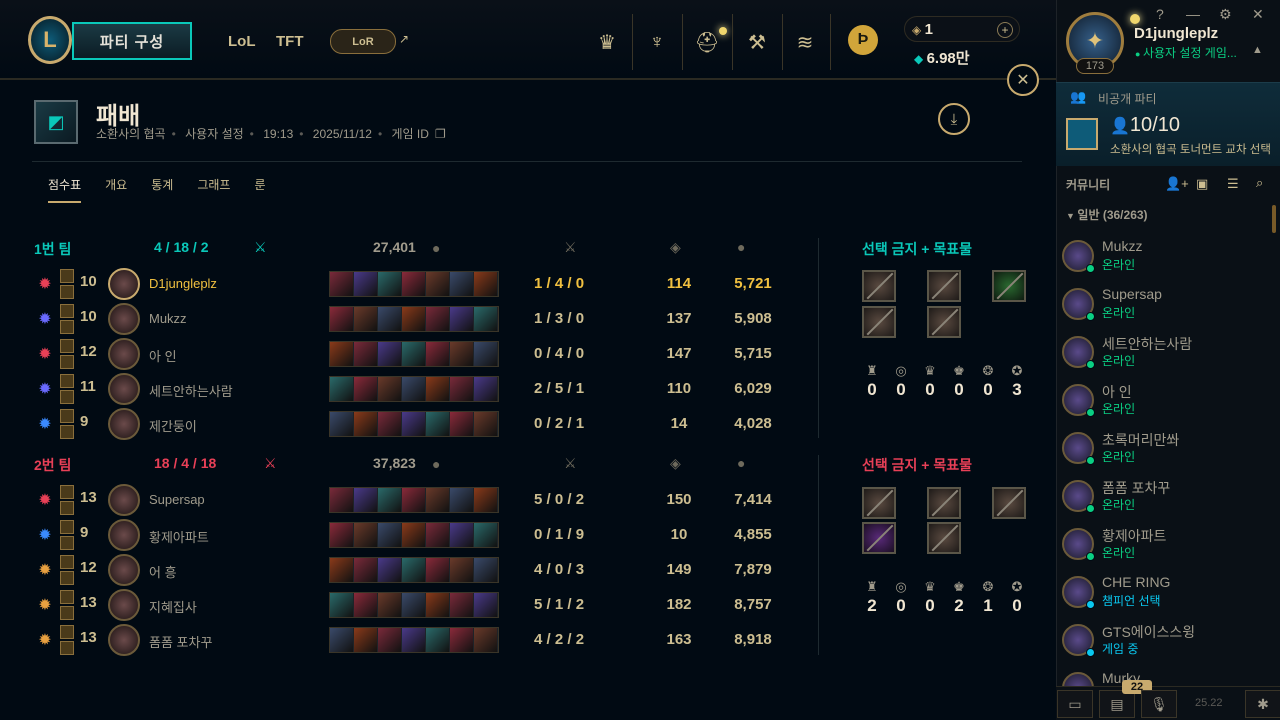  I want to click on summoner-name: 폼폼 포차꾸, so click(180, 641).